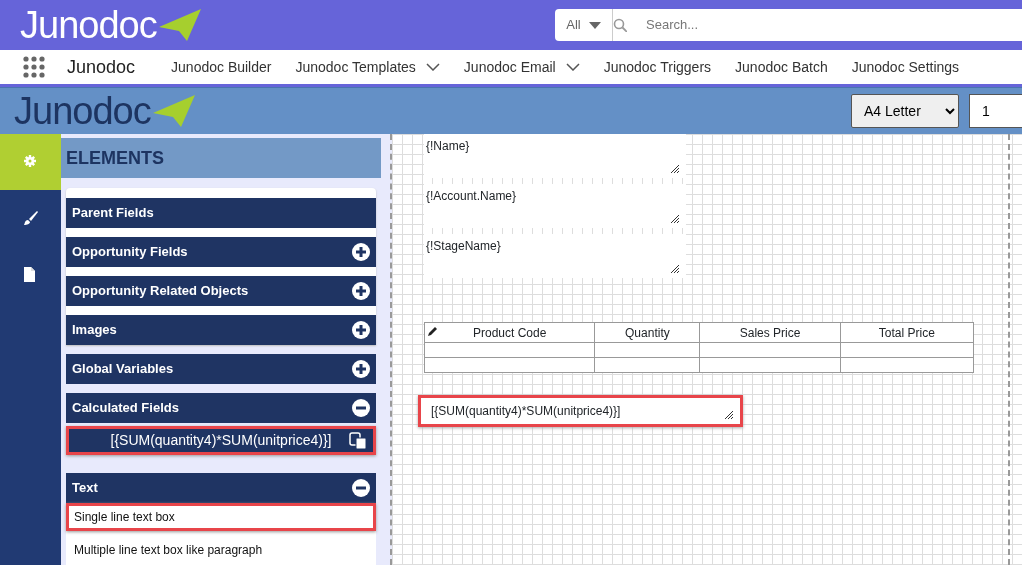 This screenshot has height=568, width=1022. I want to click on merge-field-box: {!Account.Name}, so click(555, 206).